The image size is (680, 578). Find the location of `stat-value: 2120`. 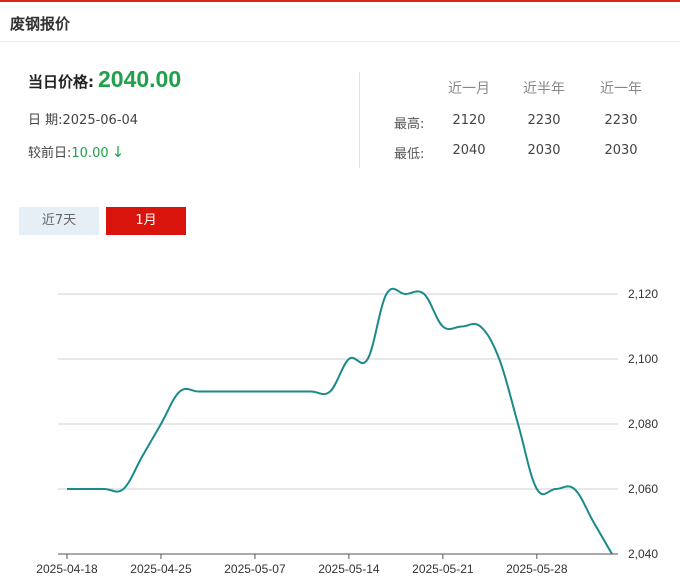

stat-value: 2120 is located at coordinates (469, 120).